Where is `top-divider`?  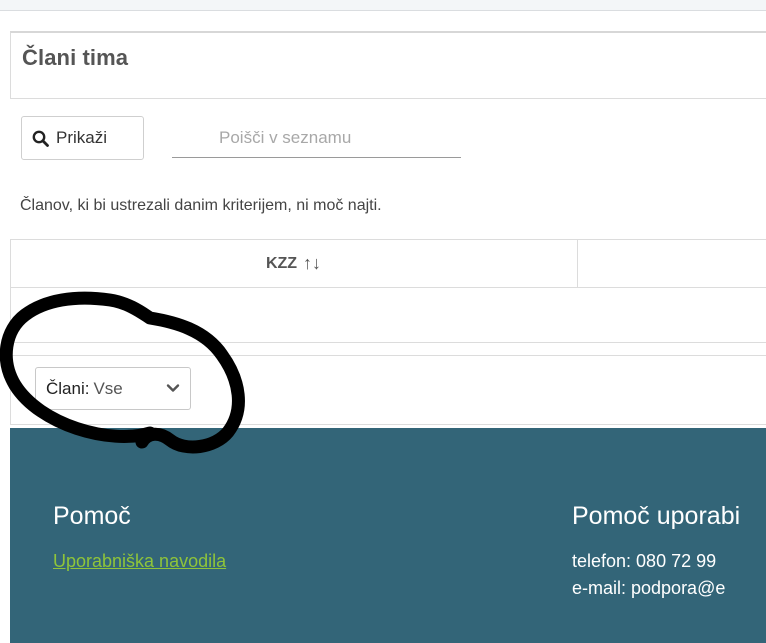
top-divider is located at coordinates (383, 10).